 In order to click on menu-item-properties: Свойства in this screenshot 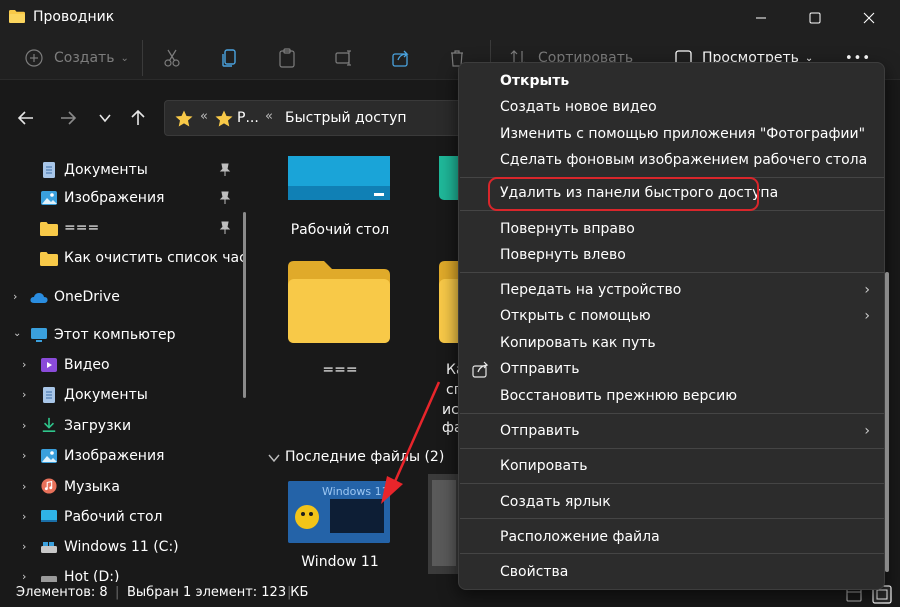, I will do `click(672, 572)`.